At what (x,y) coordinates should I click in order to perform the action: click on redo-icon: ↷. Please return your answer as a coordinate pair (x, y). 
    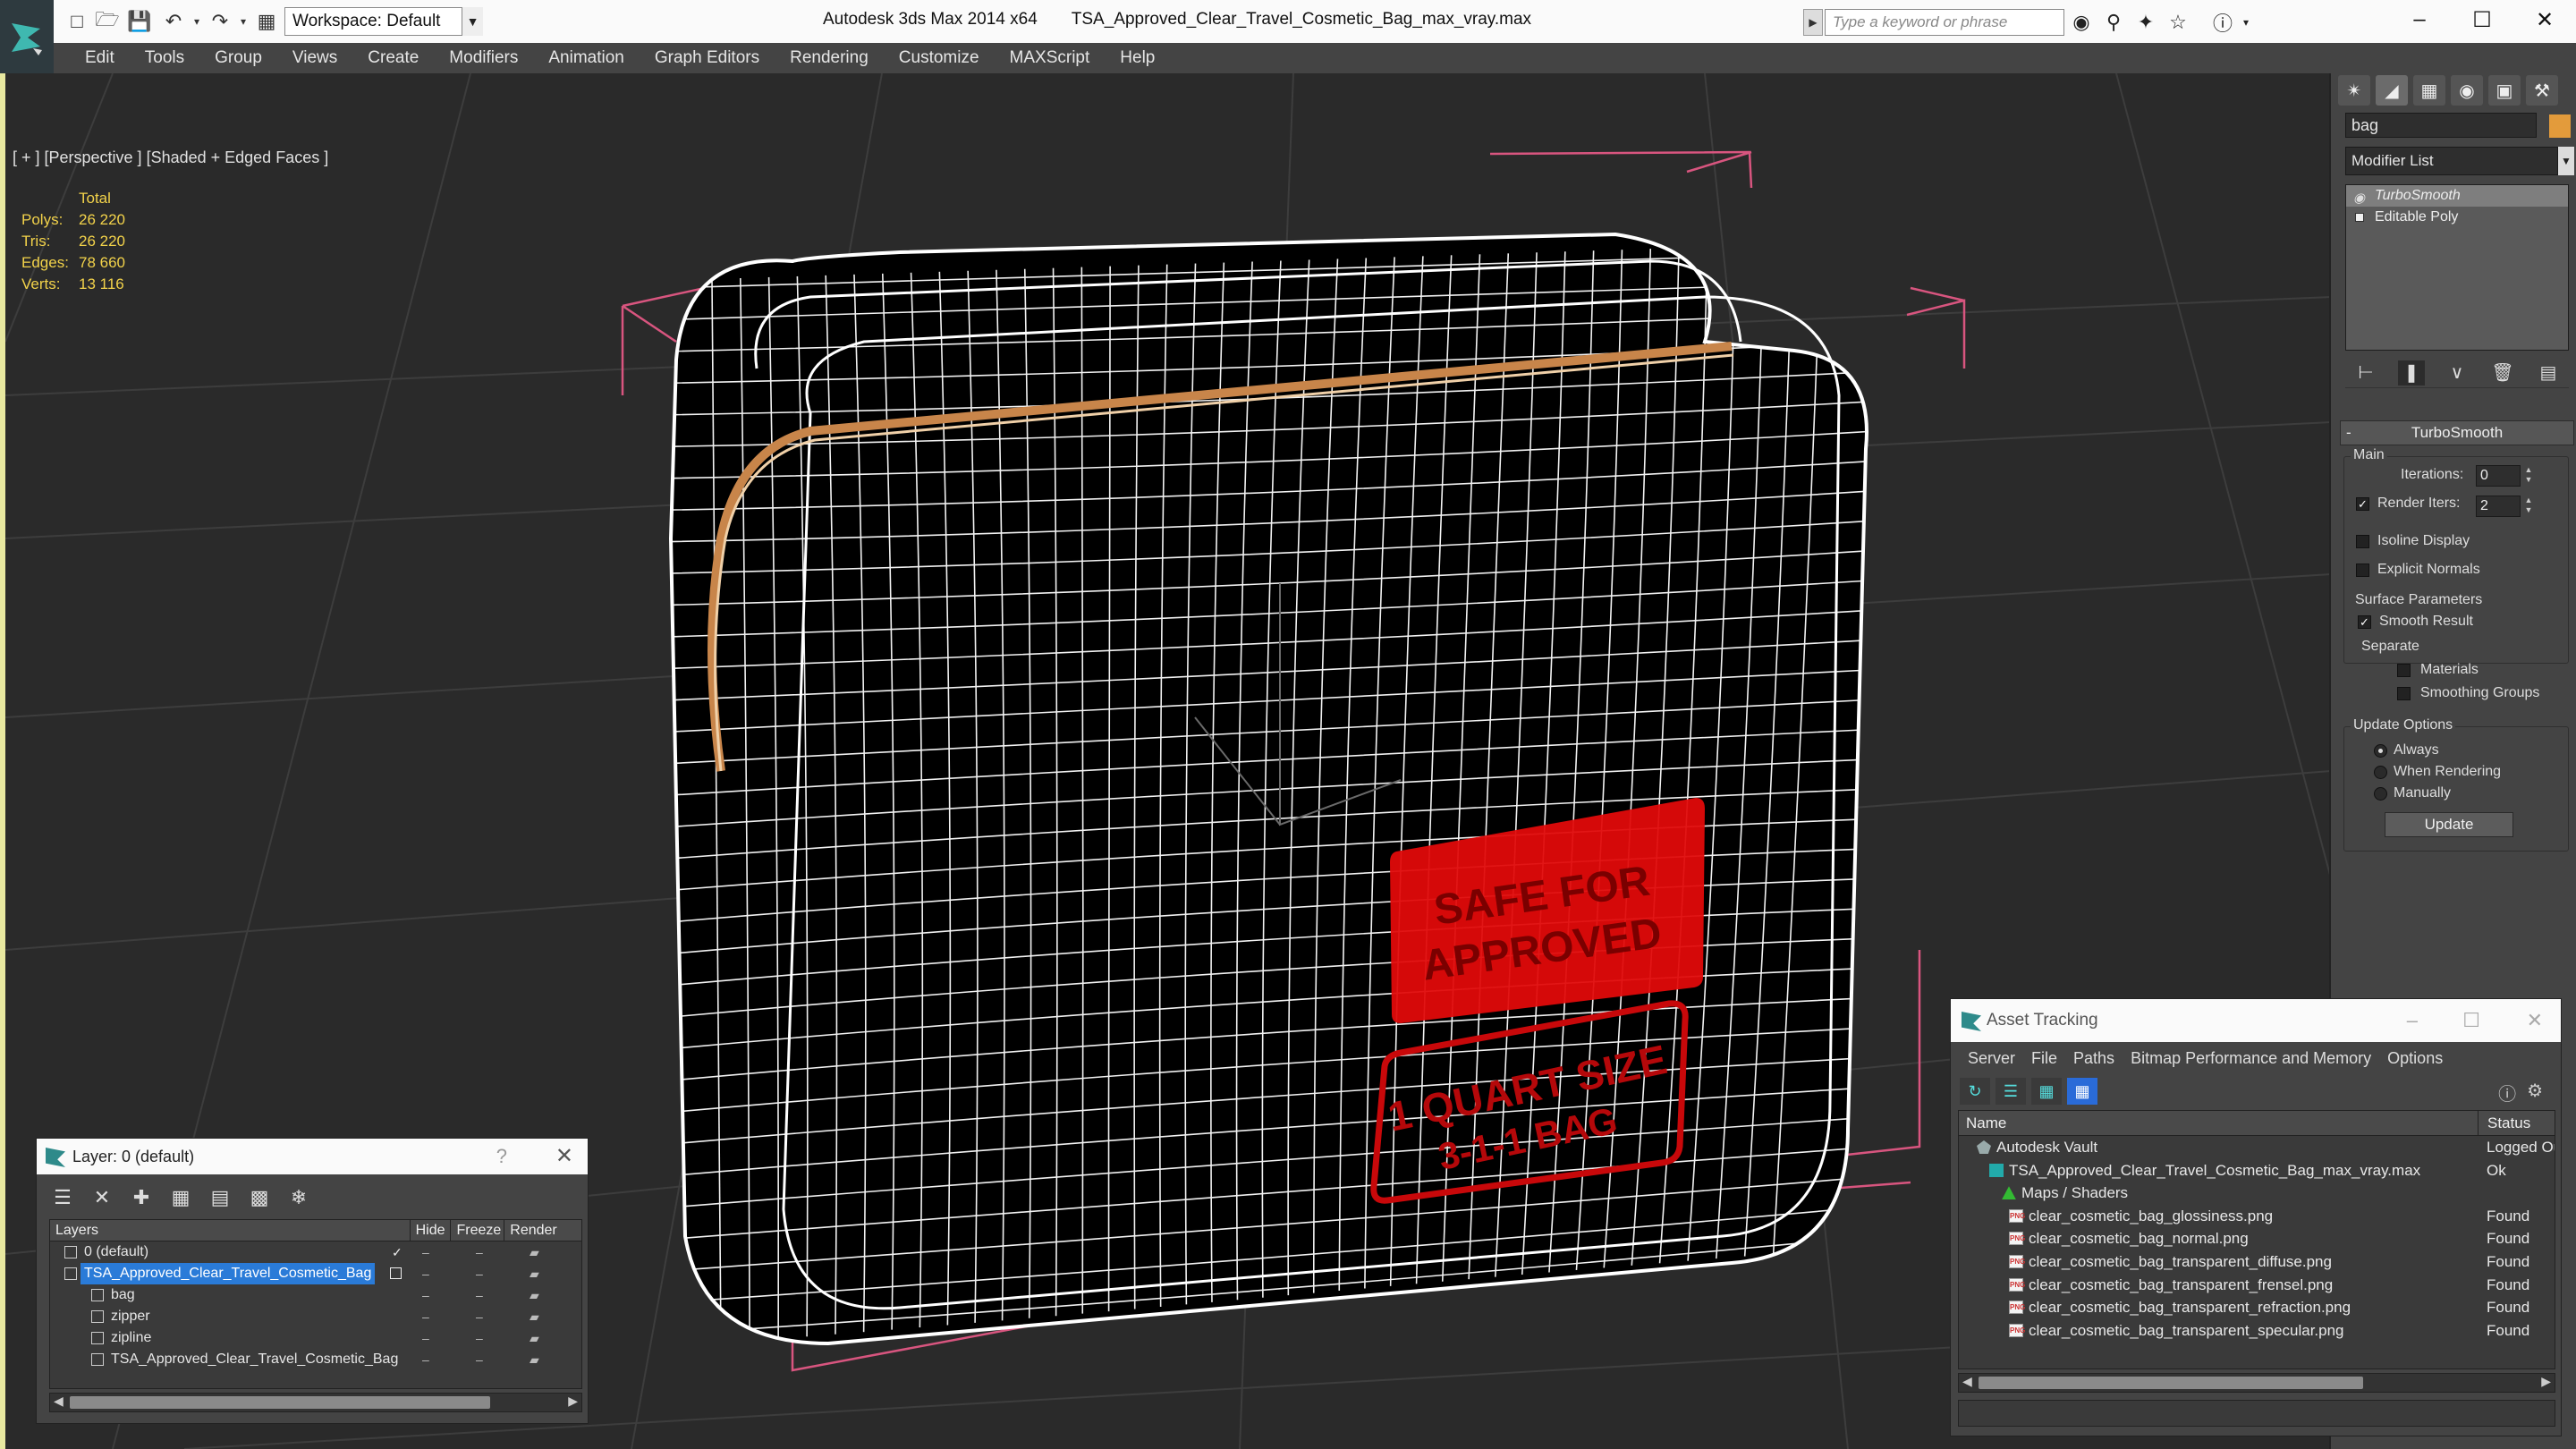
    Looking at the image, I should click on (220, 21).